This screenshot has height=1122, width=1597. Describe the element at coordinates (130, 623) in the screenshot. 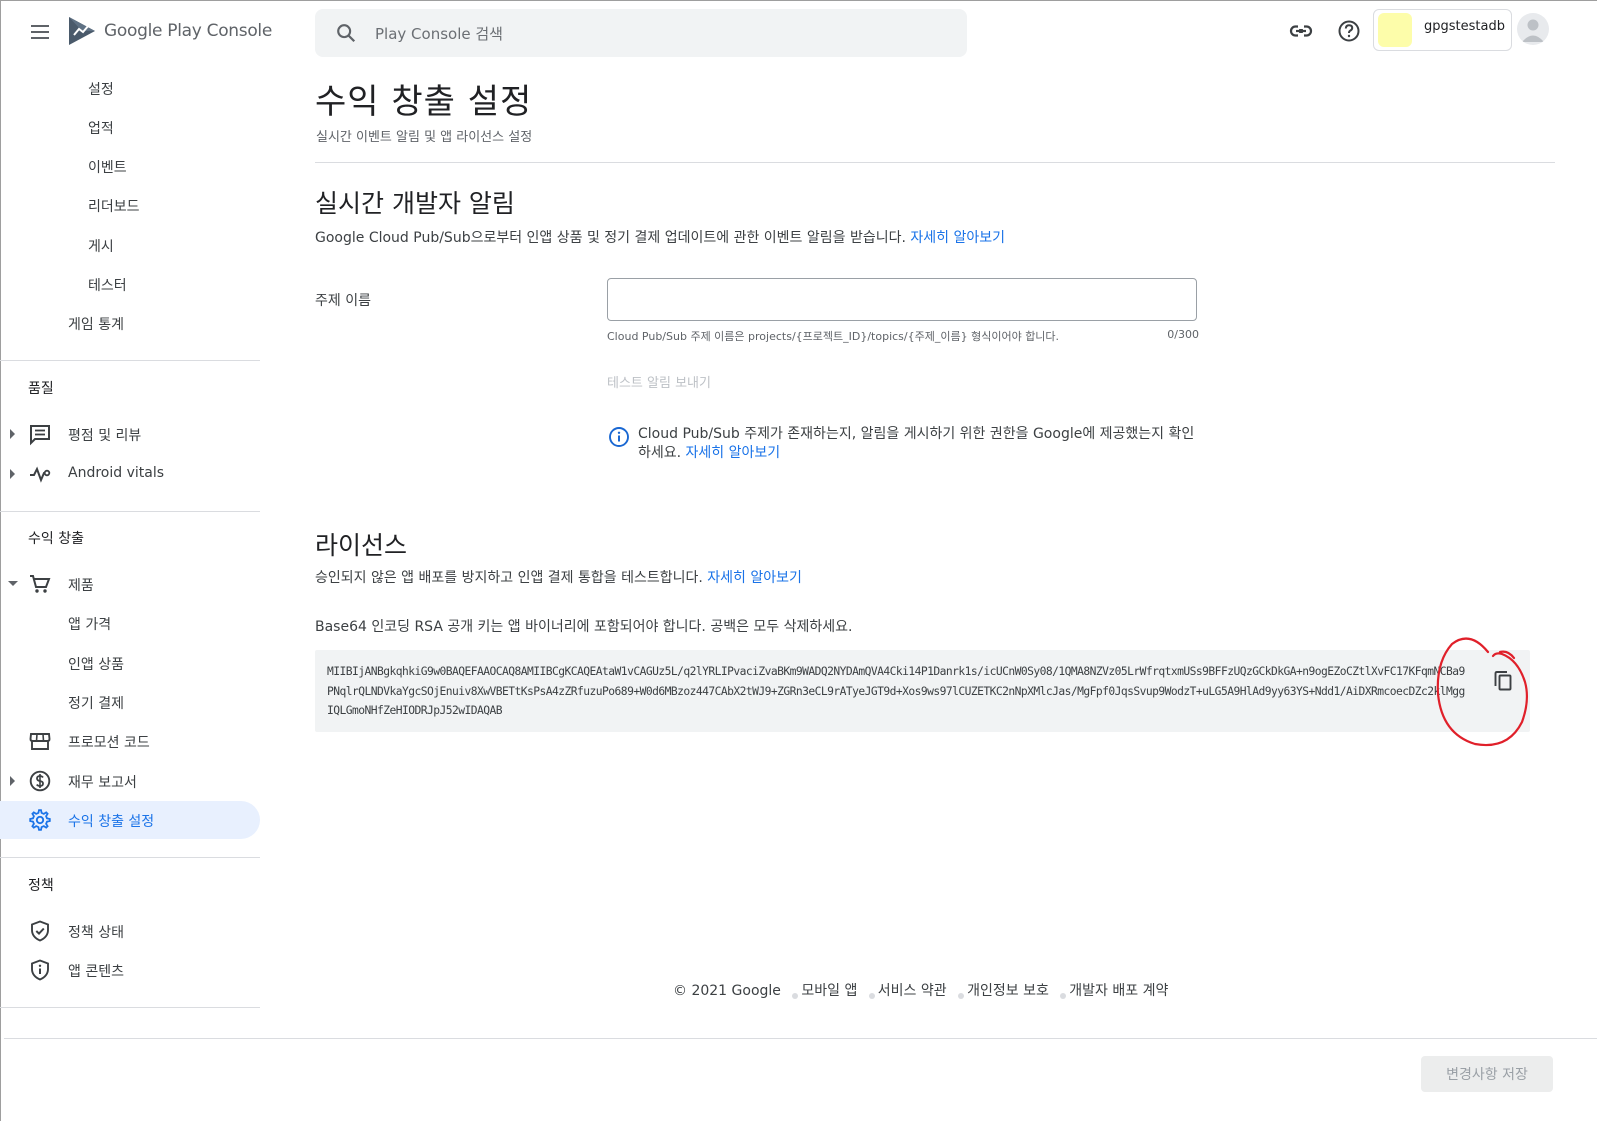

I see `sidebar-item-app-pricing: 앱 가격` at that location.